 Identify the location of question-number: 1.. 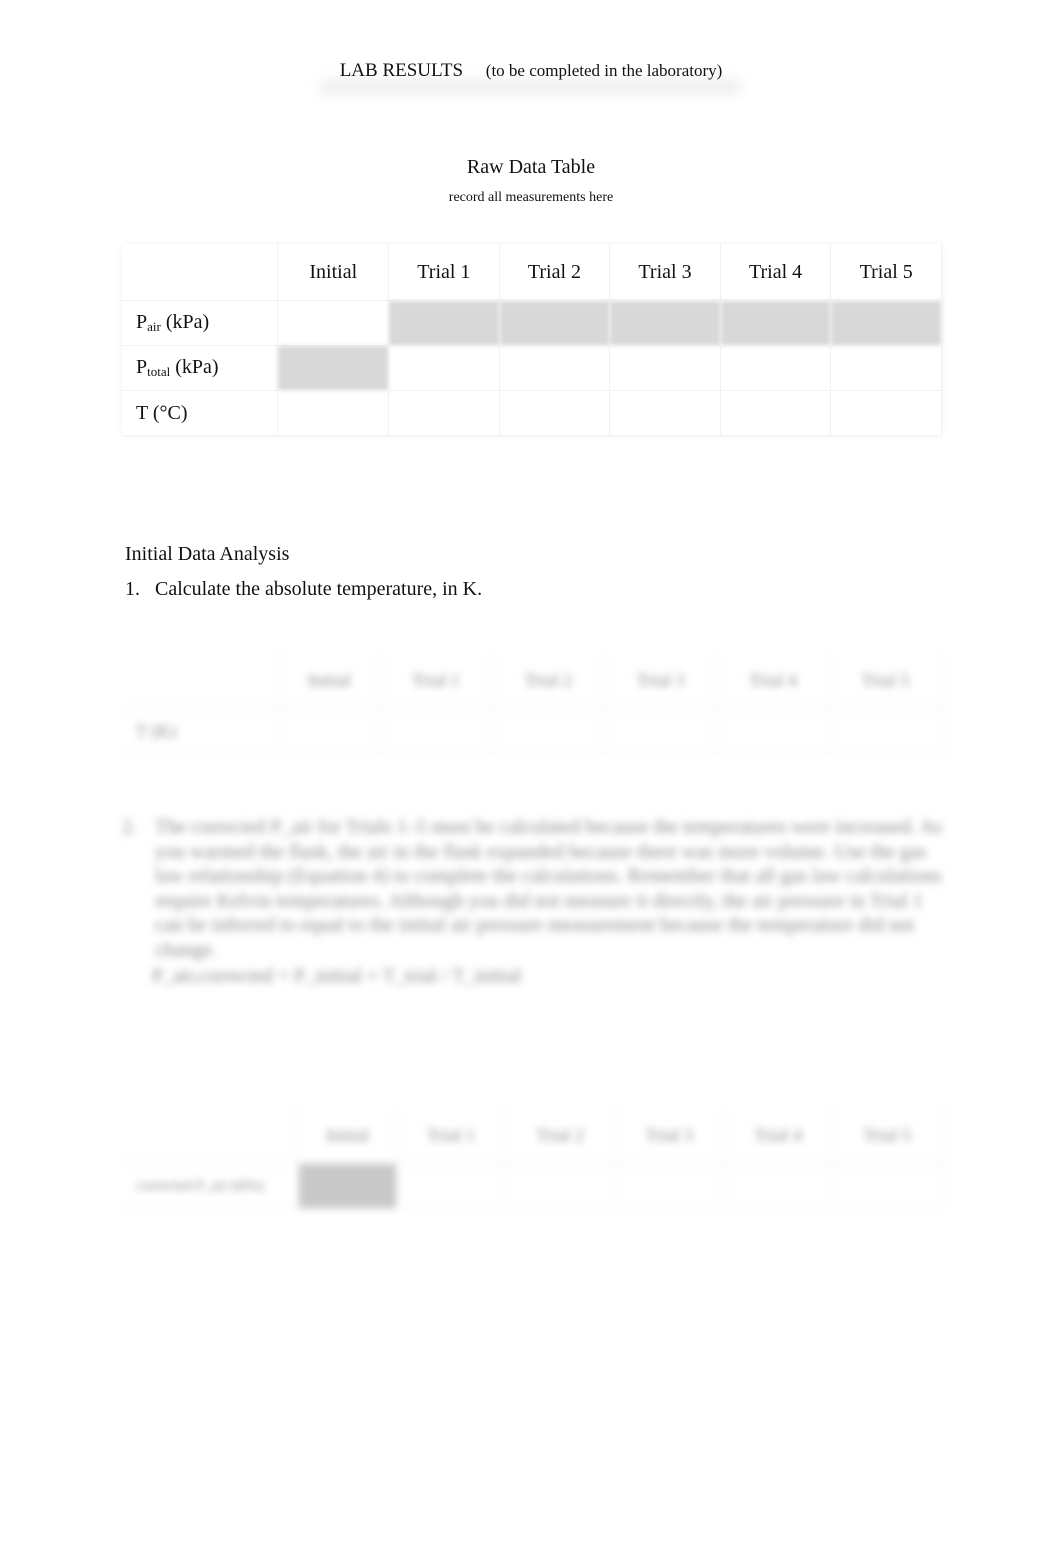
(132, 589).